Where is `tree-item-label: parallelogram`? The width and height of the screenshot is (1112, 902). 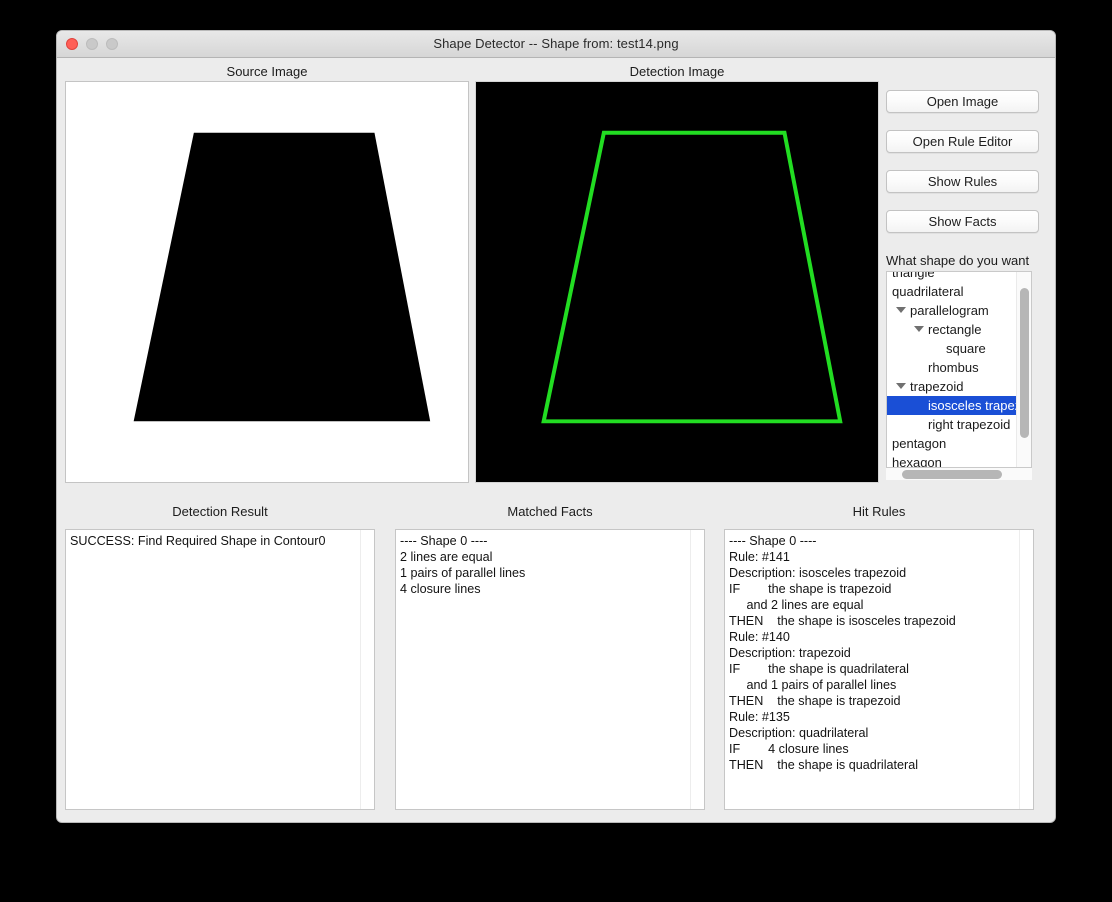 tree-item-label: parallelogram is located at coordinates (949, 310).